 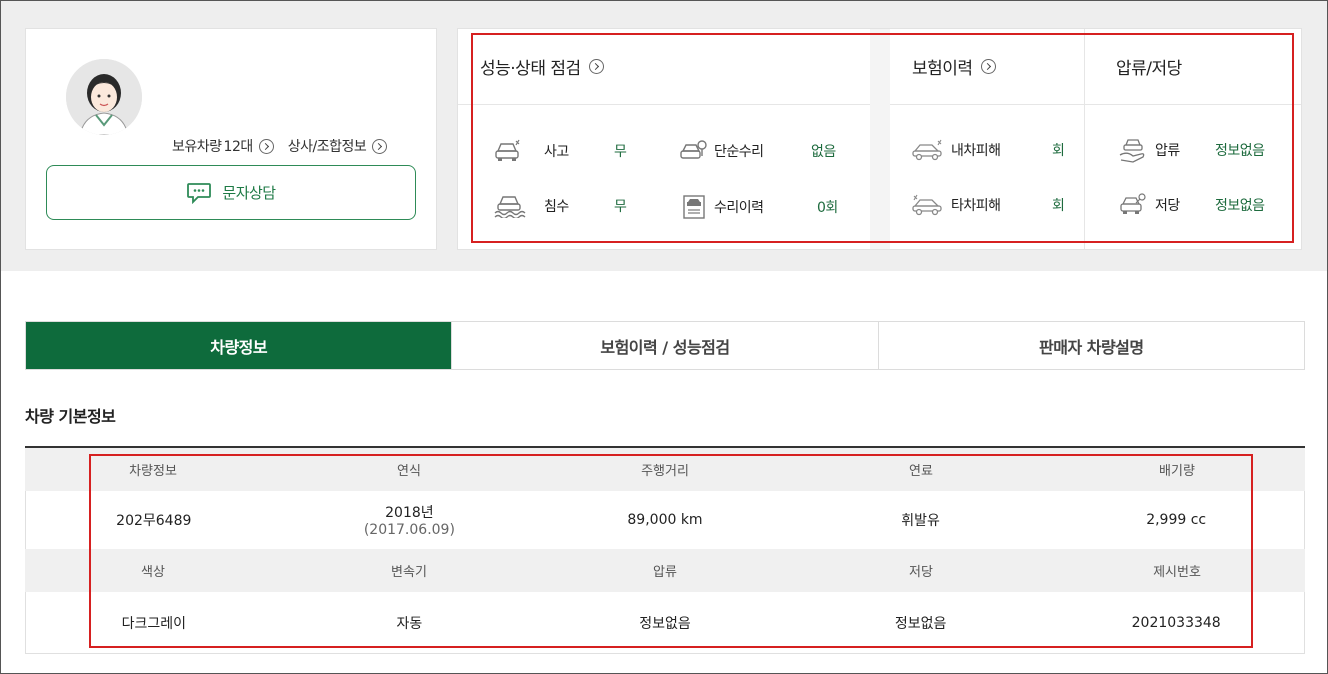 I want to click on table-header-row: 차량정보 연식 주행거리 연료 배기량, so click(x=665, y=469).